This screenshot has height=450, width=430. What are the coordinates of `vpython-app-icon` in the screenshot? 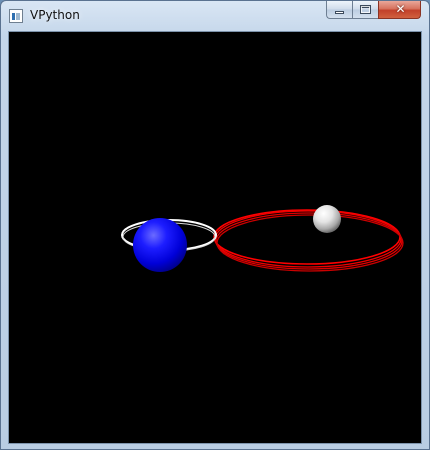 It's located at (16, 16).